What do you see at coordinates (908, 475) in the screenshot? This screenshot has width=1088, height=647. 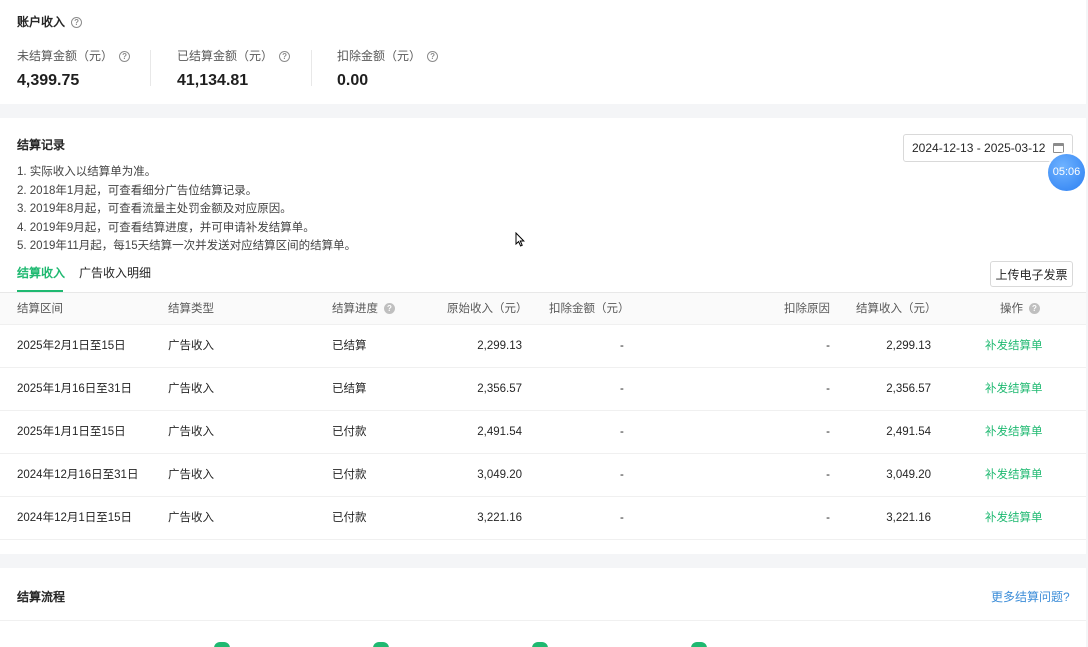 I see `cell-settled: 3,049.20` at bounding box center [908, 475].